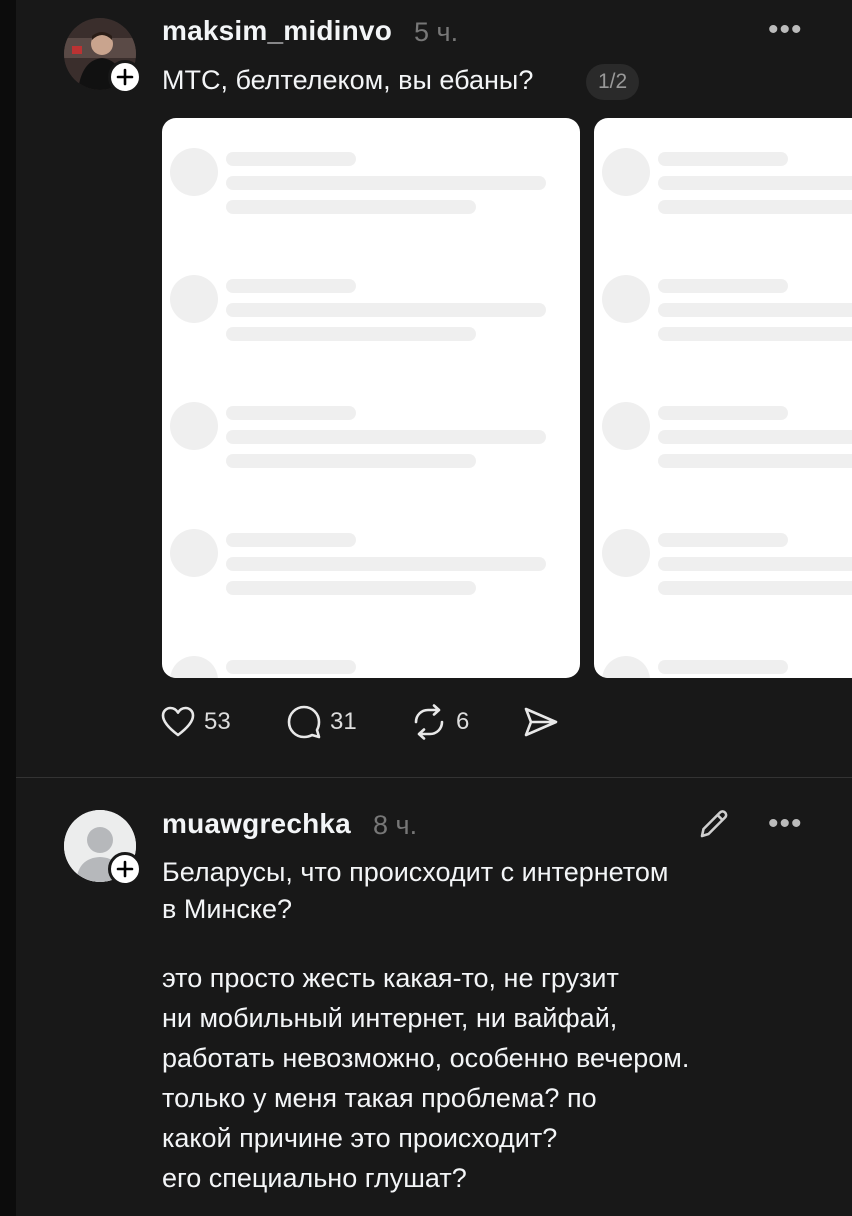  What do you see at coordinates (217, 721) in the screenshot?
I see `like-count: 53` at bounding box center [217, 721].